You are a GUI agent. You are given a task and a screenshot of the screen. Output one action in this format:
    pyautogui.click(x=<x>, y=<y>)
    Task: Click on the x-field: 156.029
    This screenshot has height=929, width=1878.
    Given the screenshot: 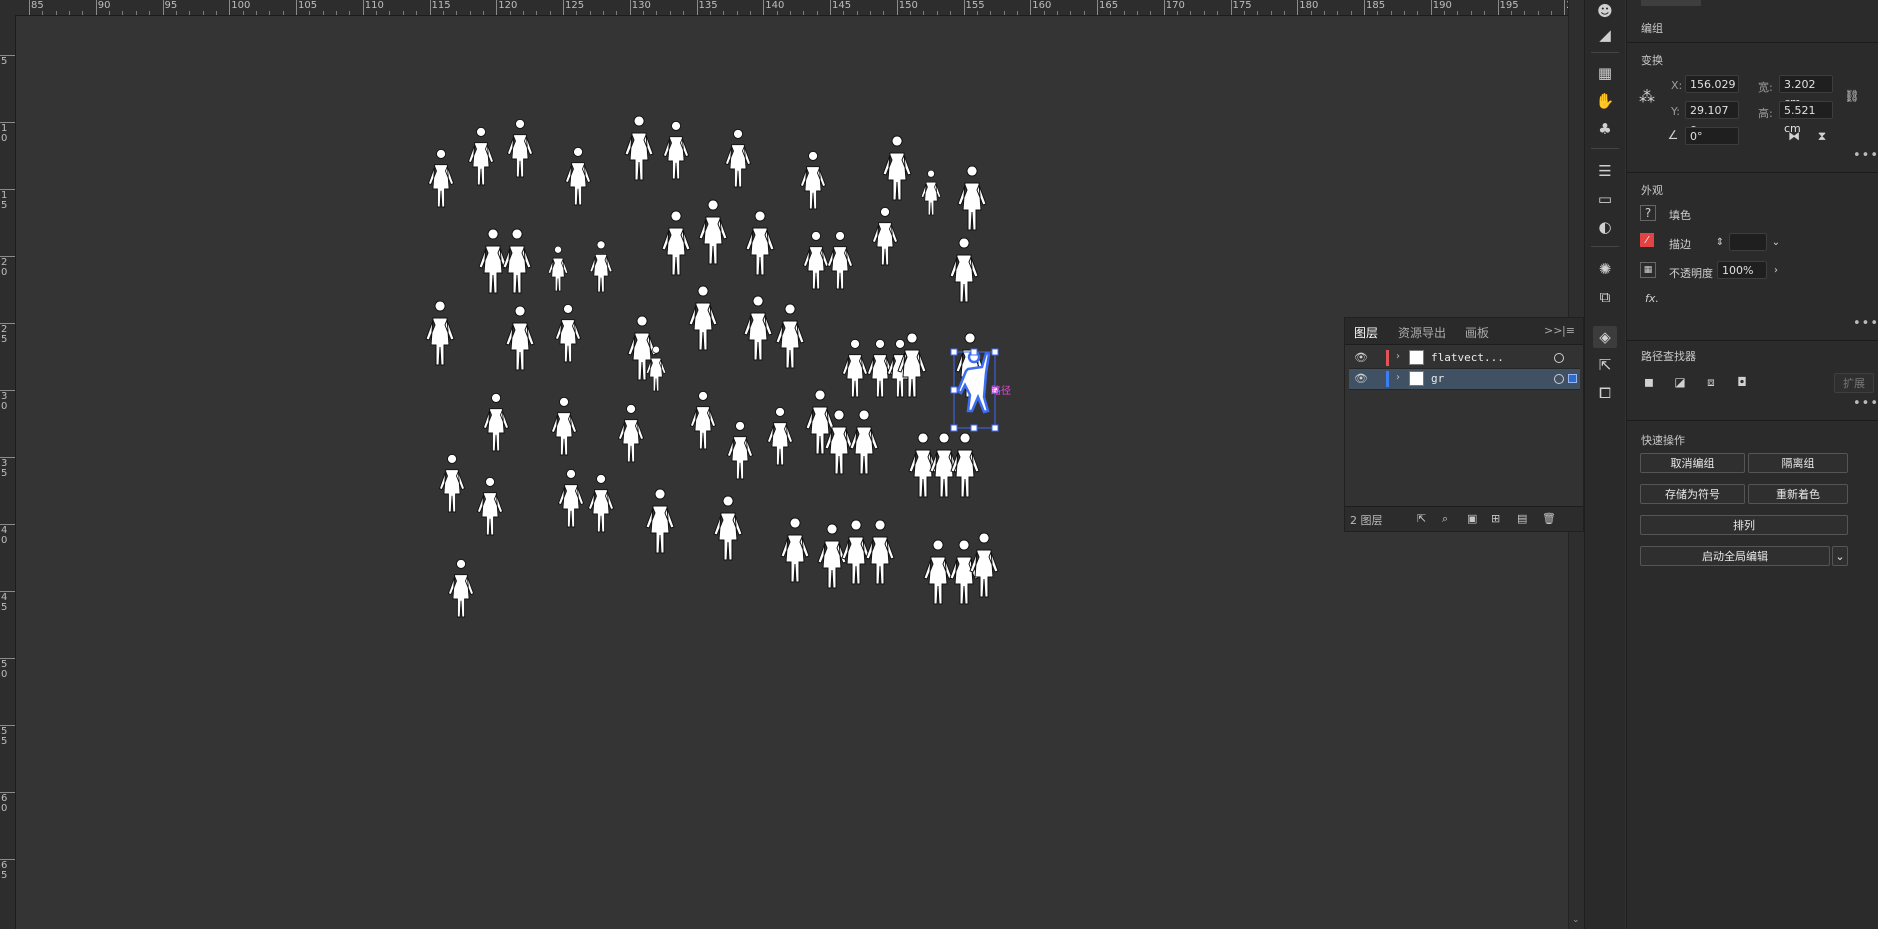 What is the action you would take?
    pyautogui.click(x=1712, y=84)
    